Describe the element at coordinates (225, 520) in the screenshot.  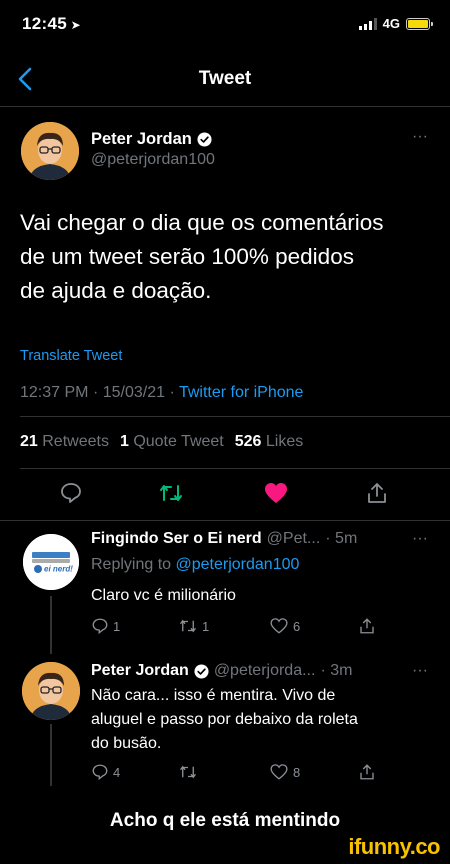
I see `actions-divider` at that location.